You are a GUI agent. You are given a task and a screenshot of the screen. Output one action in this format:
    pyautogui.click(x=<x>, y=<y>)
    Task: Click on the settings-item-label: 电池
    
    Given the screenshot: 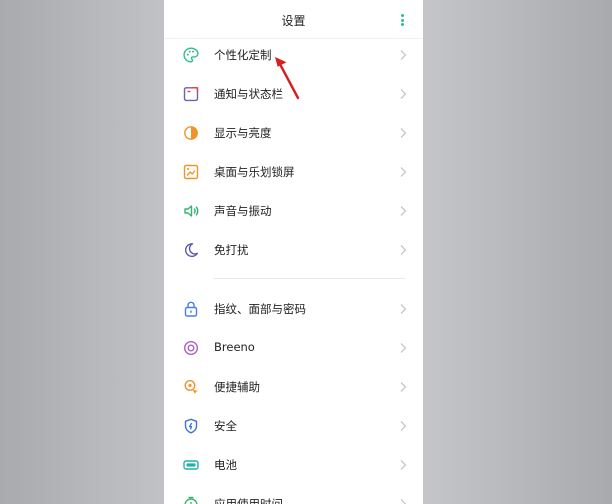 What is the action you would take?
    pyautogui.click(x=225, y=465)
    